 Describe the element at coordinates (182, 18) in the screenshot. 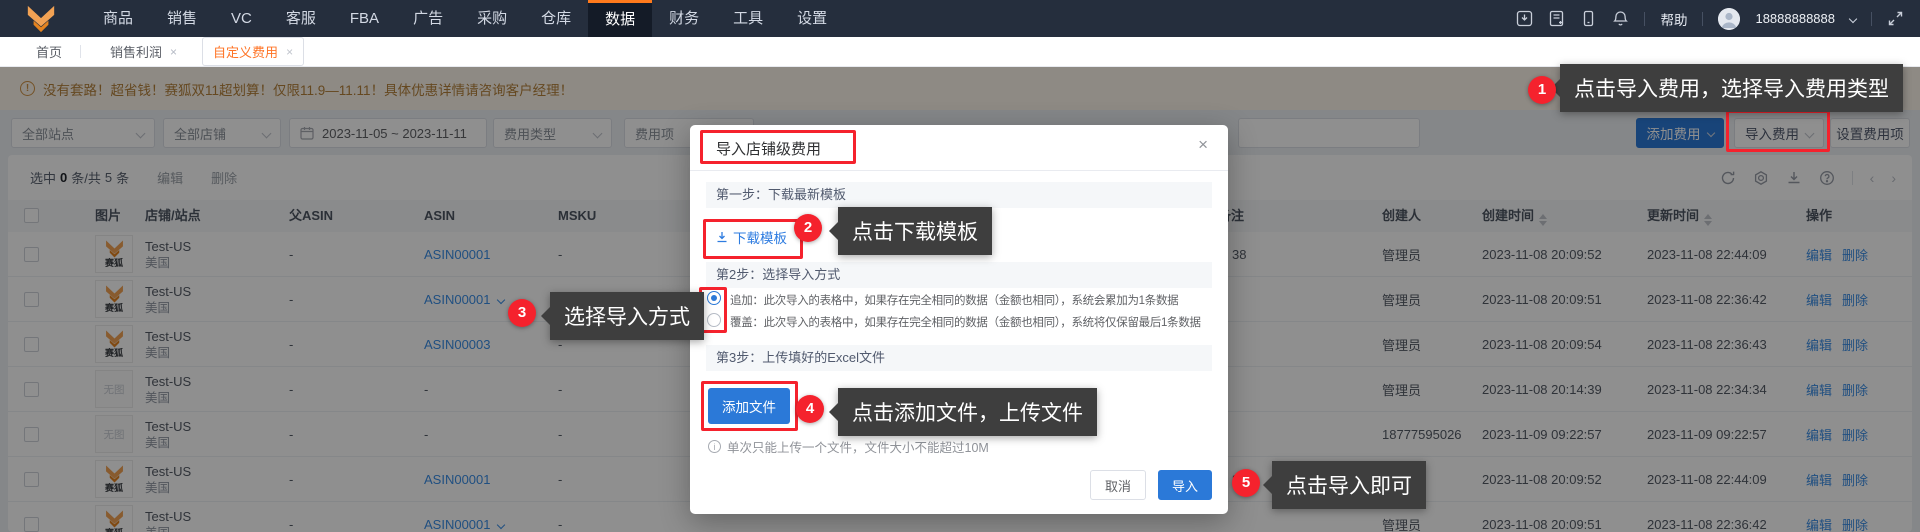

I see `nav-item-sales: 销售` at that location.